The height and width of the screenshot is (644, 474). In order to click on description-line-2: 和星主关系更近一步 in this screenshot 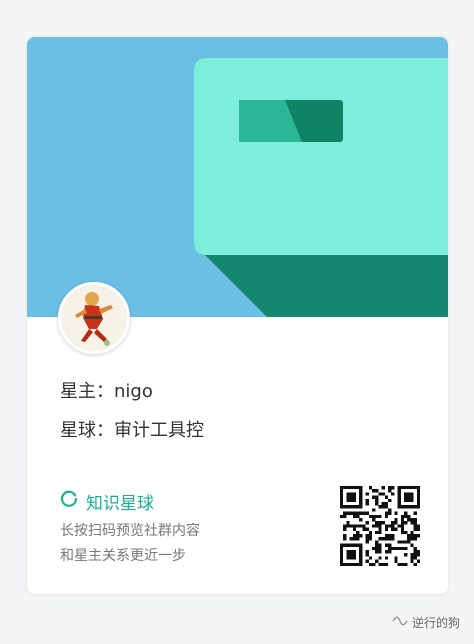, I will do `click(123, 556)`.